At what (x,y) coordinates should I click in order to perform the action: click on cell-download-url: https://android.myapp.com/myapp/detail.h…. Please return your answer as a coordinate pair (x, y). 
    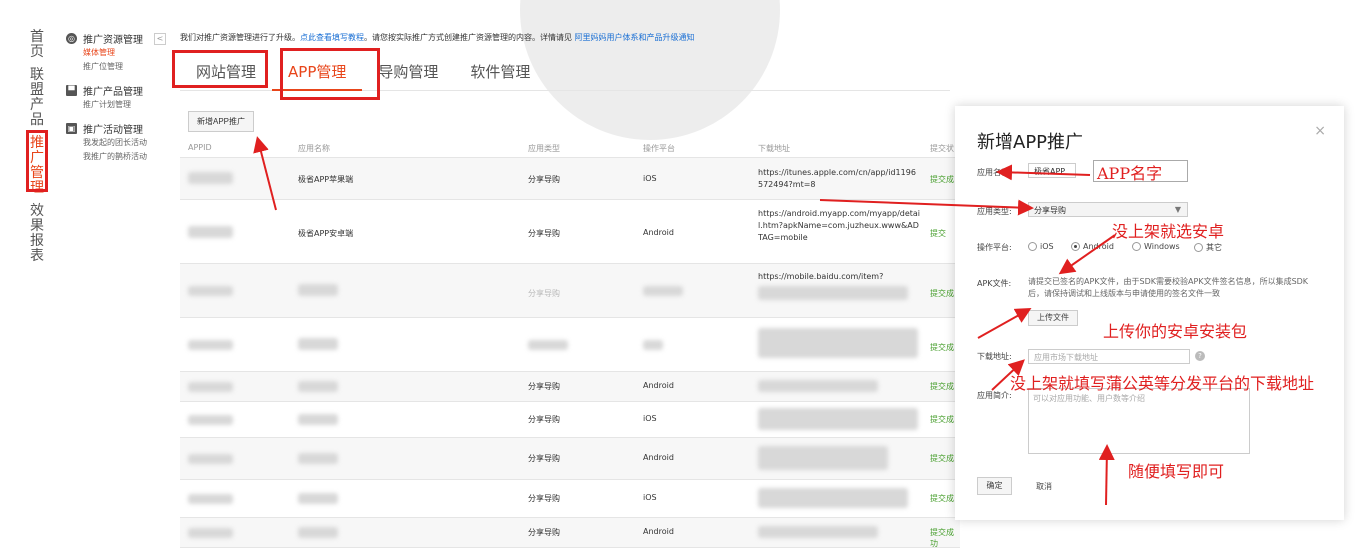
    Looking at the image, I should click on (839, 225).